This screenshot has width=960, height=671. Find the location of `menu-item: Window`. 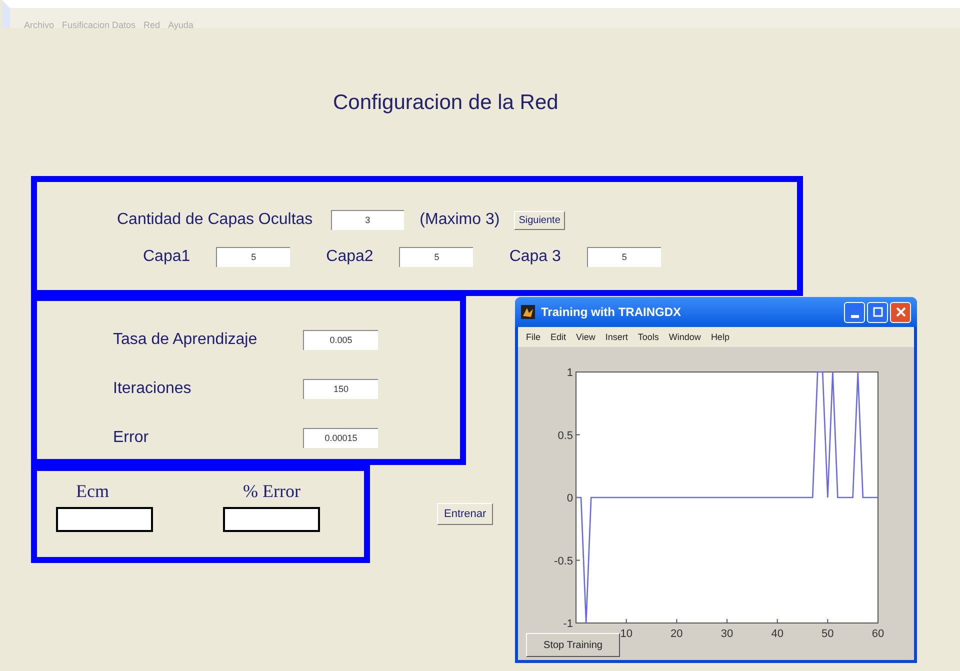

menu-item: Window is located at coordinates (684, 337).